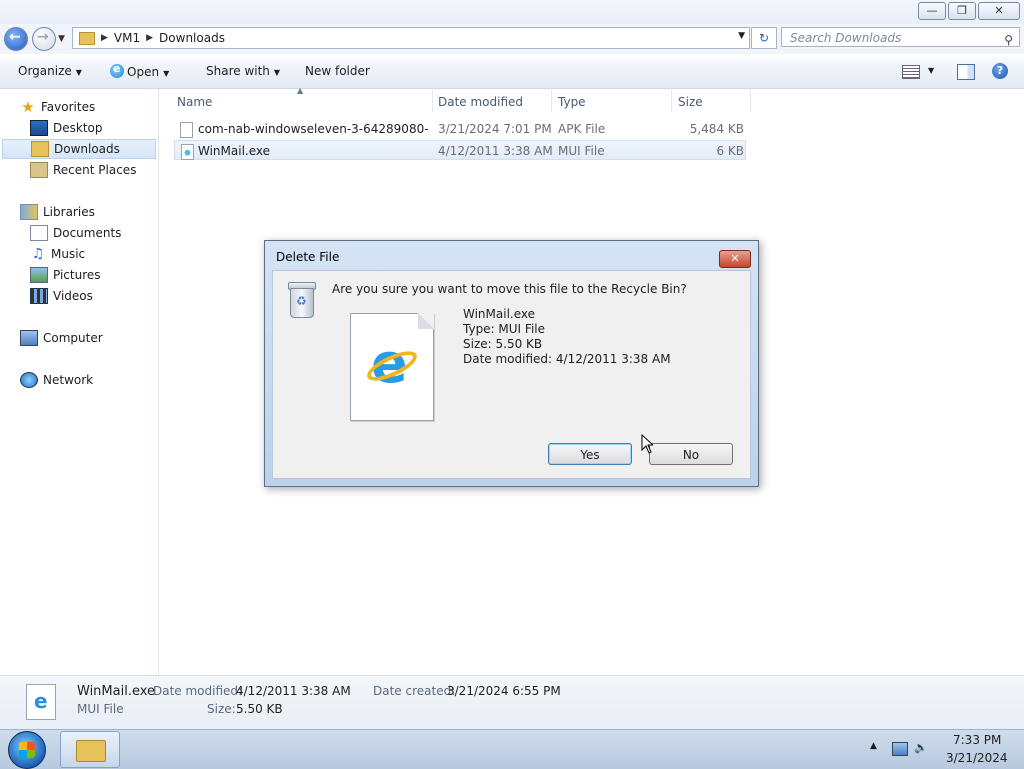  What do you see at coordinates (75, 233) in the screenshot?
I see `nav-item-documents: Documents` at bounding box center [75, 233].